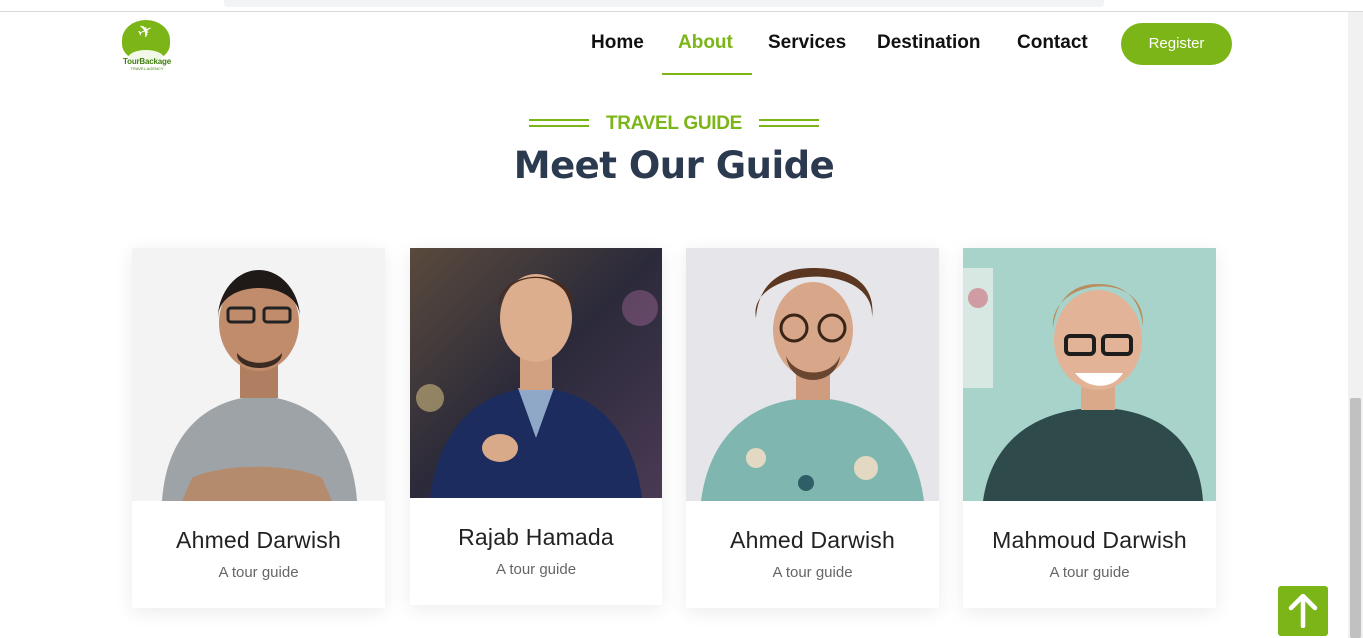 Image resolution: width=1363 pixels, height=638 pixels. Describe the element at coordinates (807, 43) in the screenshot. I see `nav-services: Services` at that location.